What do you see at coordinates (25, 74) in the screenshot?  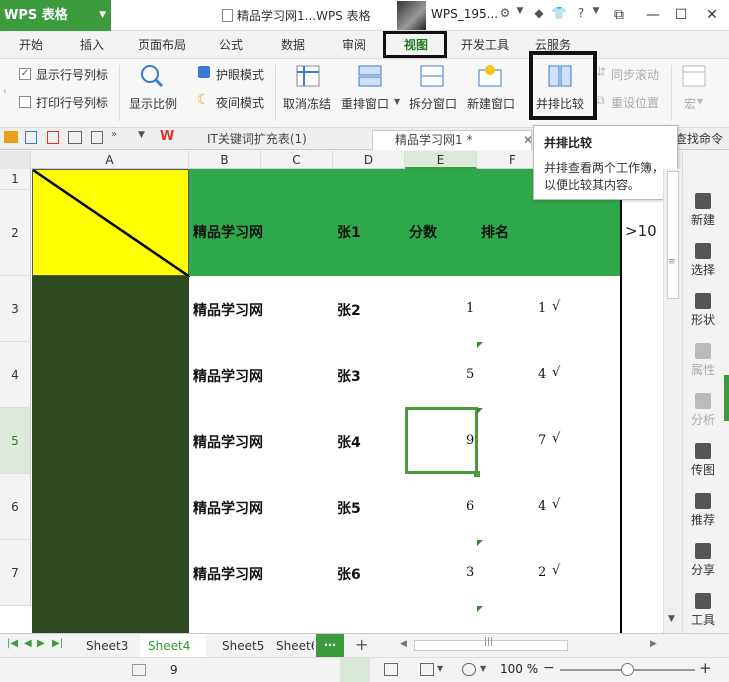 I see `show-rowcol-checkbox: ✓` at bounding box center [25, 74].